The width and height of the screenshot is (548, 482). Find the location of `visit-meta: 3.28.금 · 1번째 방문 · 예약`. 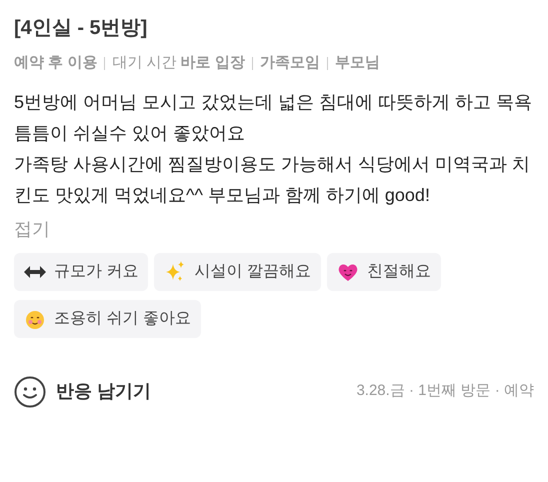

visit-meta: 3.28.금 · 1번째 방문 · 예약 is located at coordinates (445, 391).